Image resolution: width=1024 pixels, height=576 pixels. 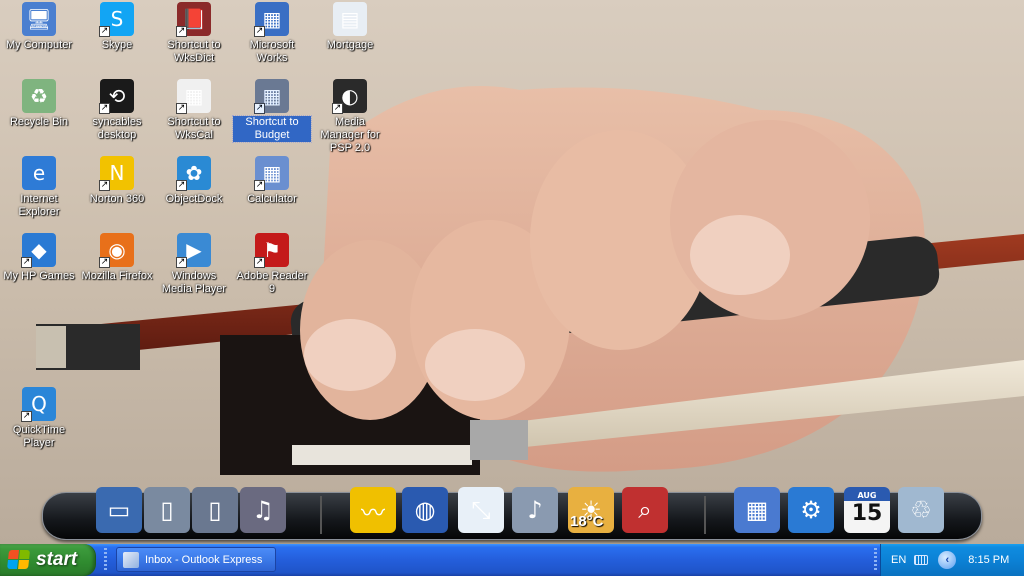 What do you see at coordinates (194, 128) in the screenshot?
I see `desktop-icon-label: Shortcut to WksCal` at bounding box center [194, 128].